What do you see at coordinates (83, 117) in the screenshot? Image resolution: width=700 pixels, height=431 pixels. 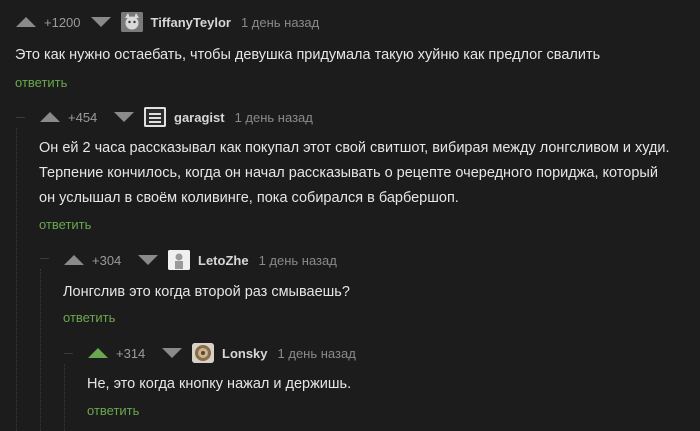 I see `comment-rating: +454` at bounding box center [83, 117].